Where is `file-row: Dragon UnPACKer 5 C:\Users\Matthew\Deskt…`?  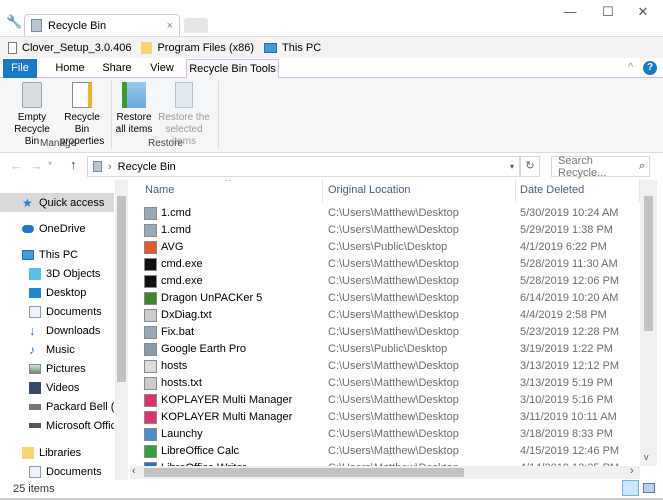
file-row: Dragon UnPACKer 5 C:\Users\Matthew\Deskt… is located at coordinates (385, 298).